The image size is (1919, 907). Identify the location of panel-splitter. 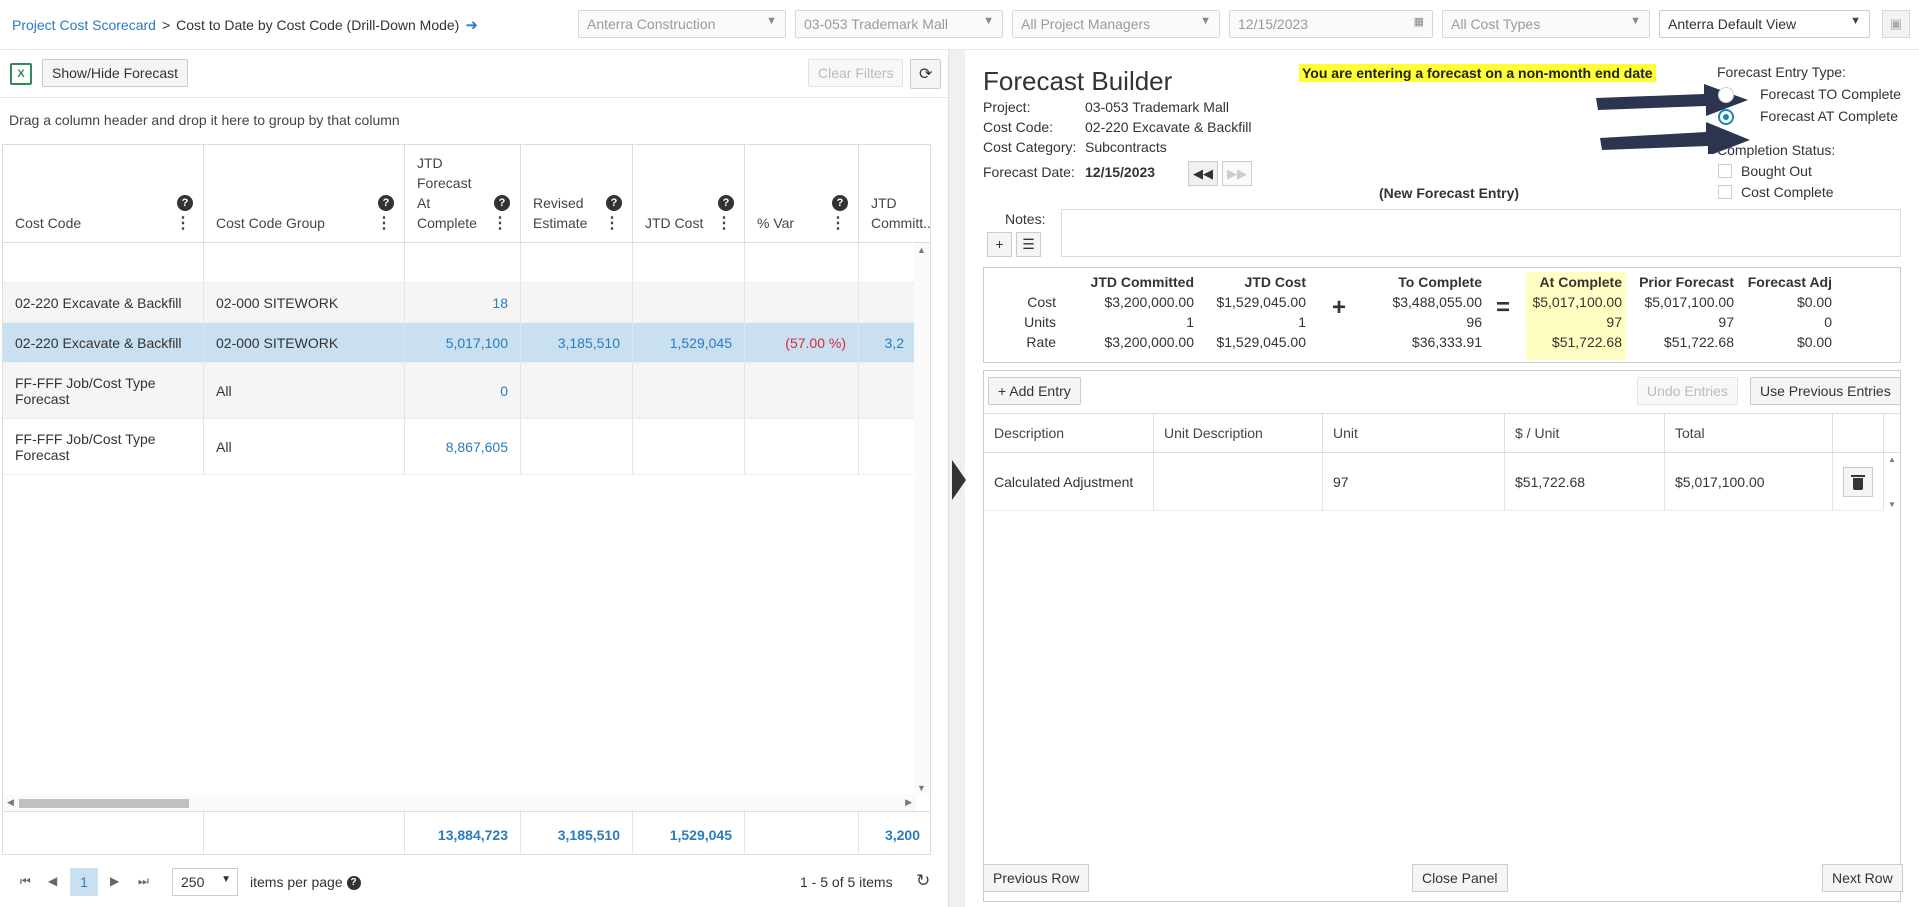
(957, 478).